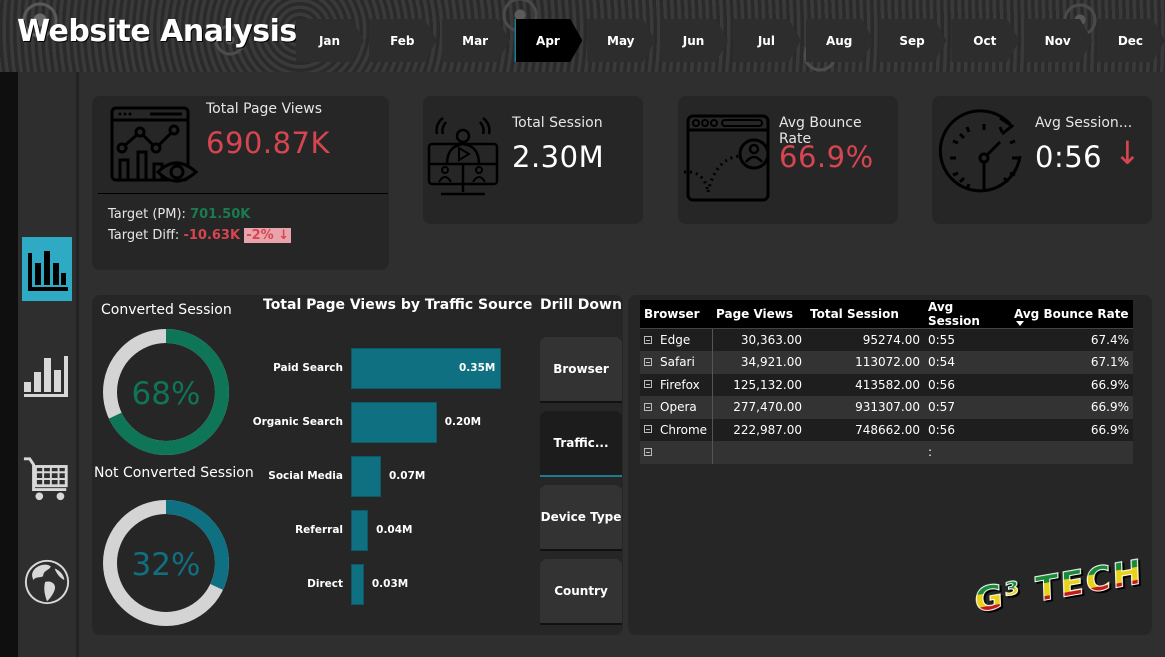 This screenshot has height=657, width=1165. Describe the element at coordinates (842, 40) in the screenshot. I see `month-button-aug: Aug` at that location.